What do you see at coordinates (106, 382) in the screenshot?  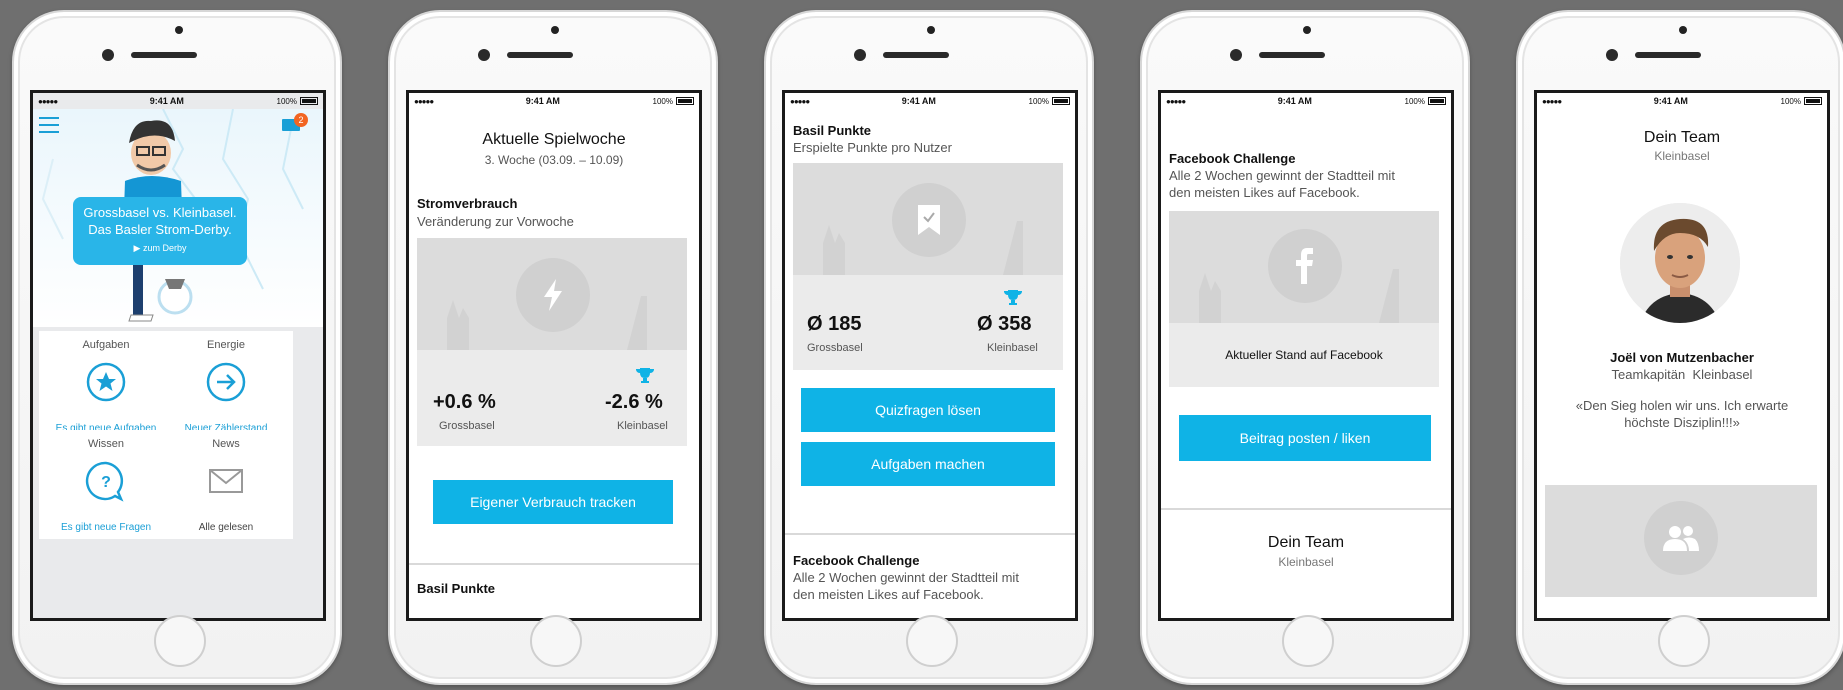 I see `star-icon` at bounding box center [106, 382].